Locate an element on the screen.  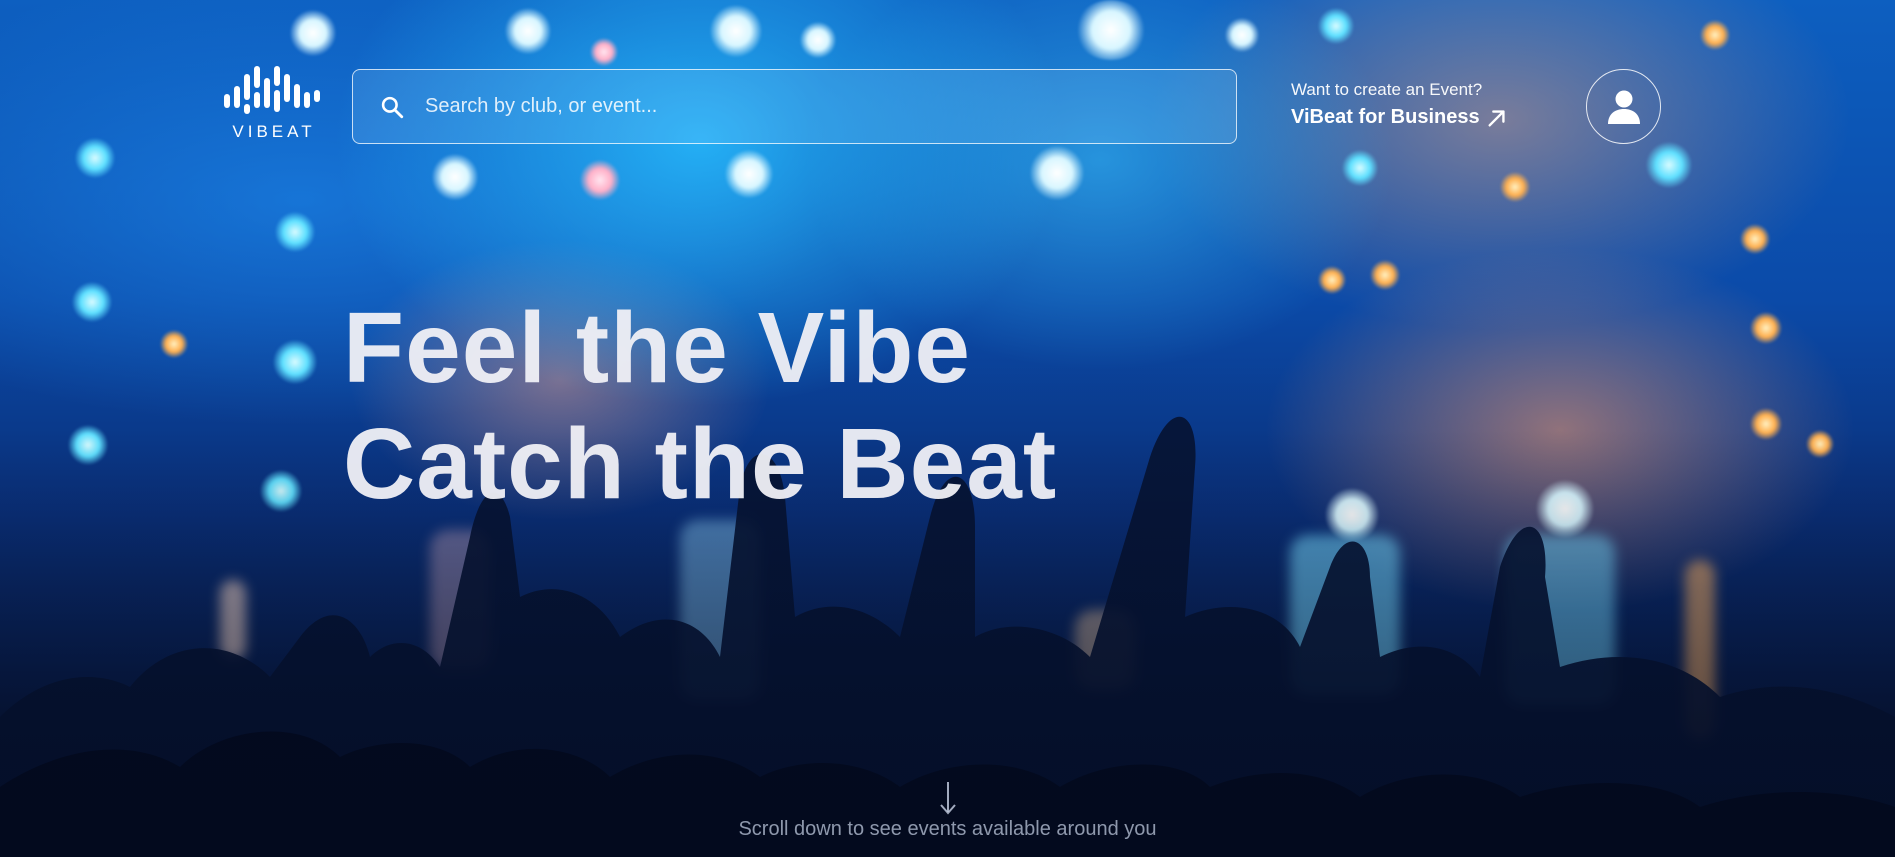
soundwave-logo-icon is located at coordinates (272, 90).